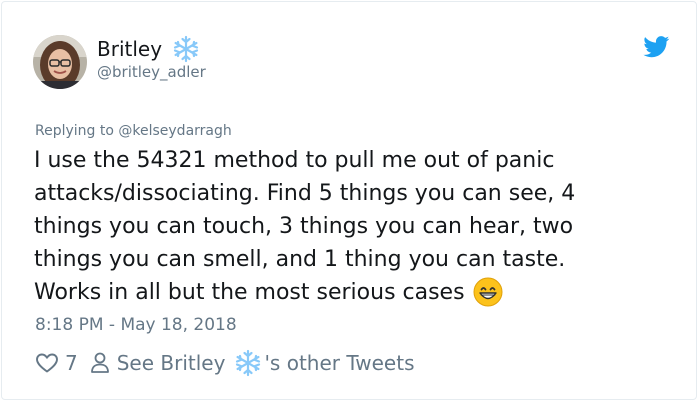  What do you see at coordinates (656, 47) in the screenshot?
I see `twitter-bird-icon` at bounding box center [656, 47].